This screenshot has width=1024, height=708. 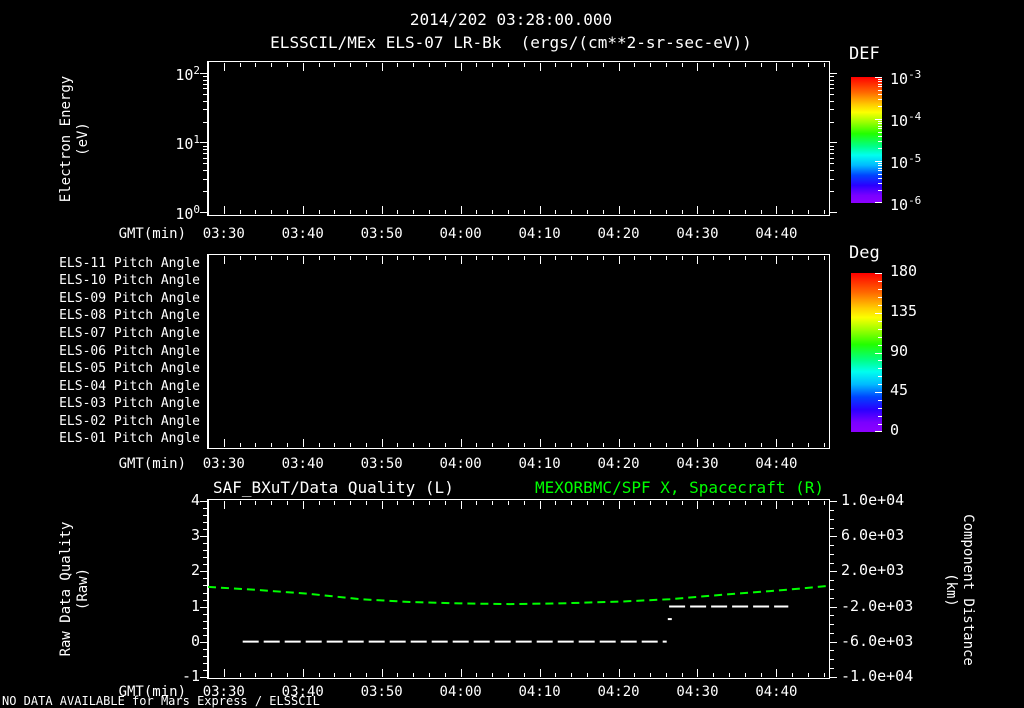 I want to click on deg-colorbar-tick-label: 0, so click(x=895, y=430).